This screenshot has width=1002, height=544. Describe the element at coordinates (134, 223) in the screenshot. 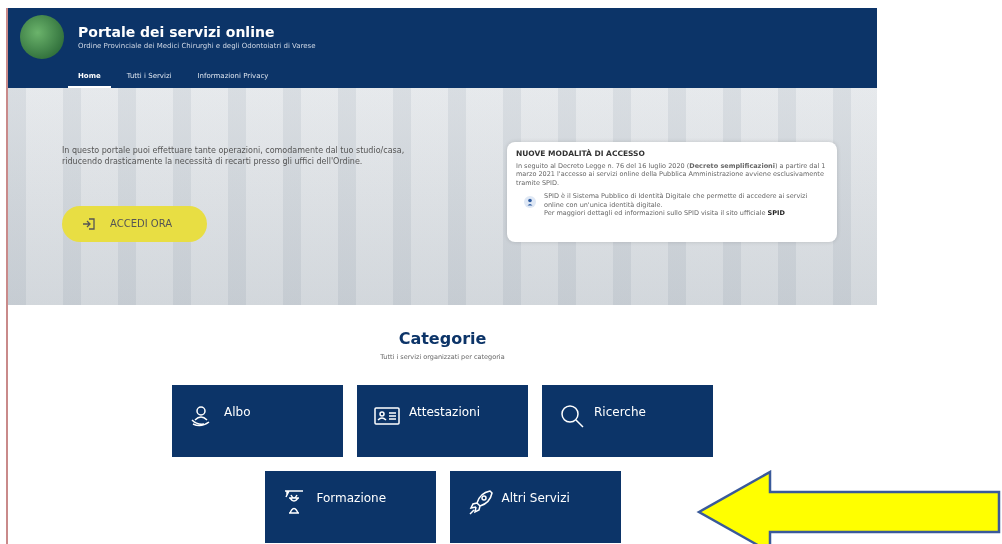

I see `login-button: ACCEDI ORA` at that location.